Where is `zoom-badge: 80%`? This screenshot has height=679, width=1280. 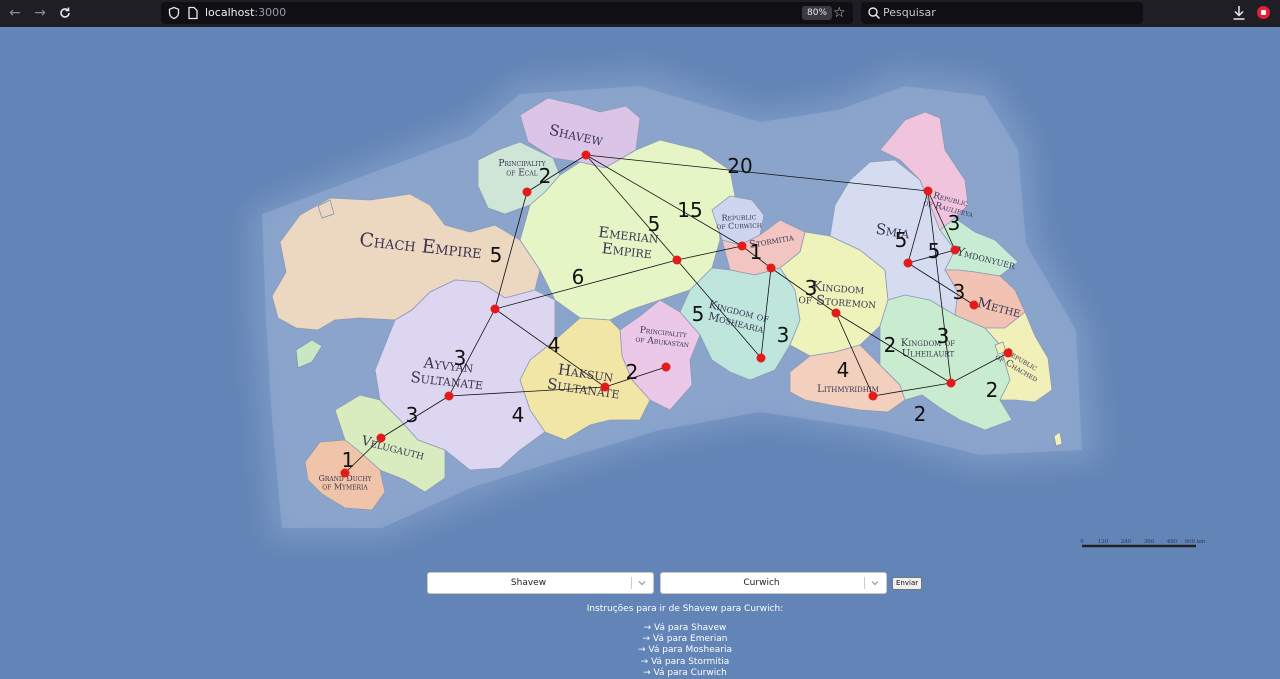 zoom-badge: 80% is located at coordinates (817, 13).